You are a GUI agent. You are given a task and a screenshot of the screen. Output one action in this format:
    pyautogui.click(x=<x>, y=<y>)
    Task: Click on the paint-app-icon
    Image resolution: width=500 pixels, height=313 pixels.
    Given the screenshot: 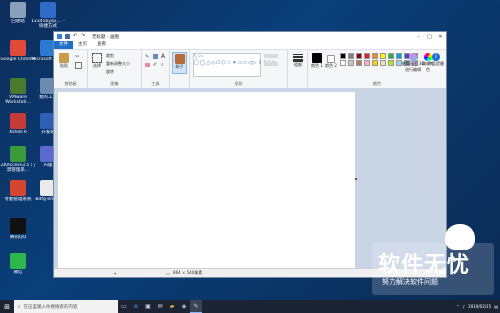 What is the action you would take?
    pyautogui.click(x=59, y=36)
    